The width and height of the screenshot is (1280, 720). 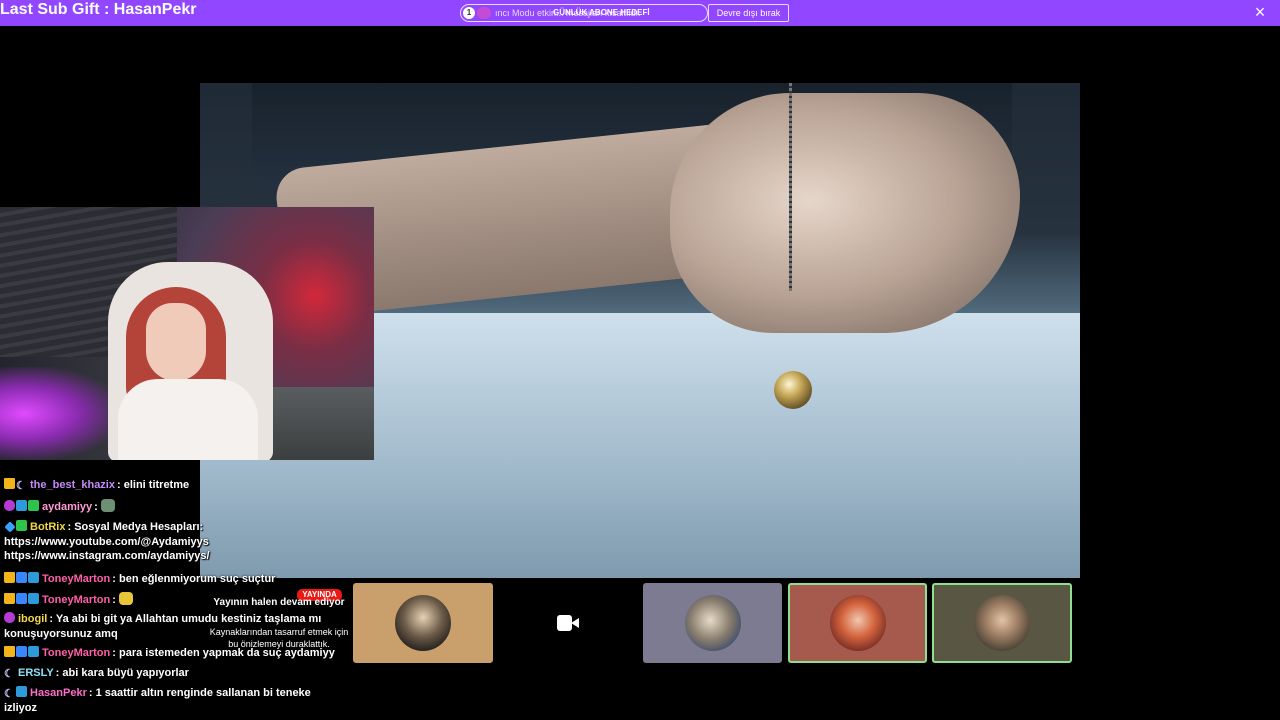 I want to click on avatar-sloth-icon, so click(x=712, y=623).